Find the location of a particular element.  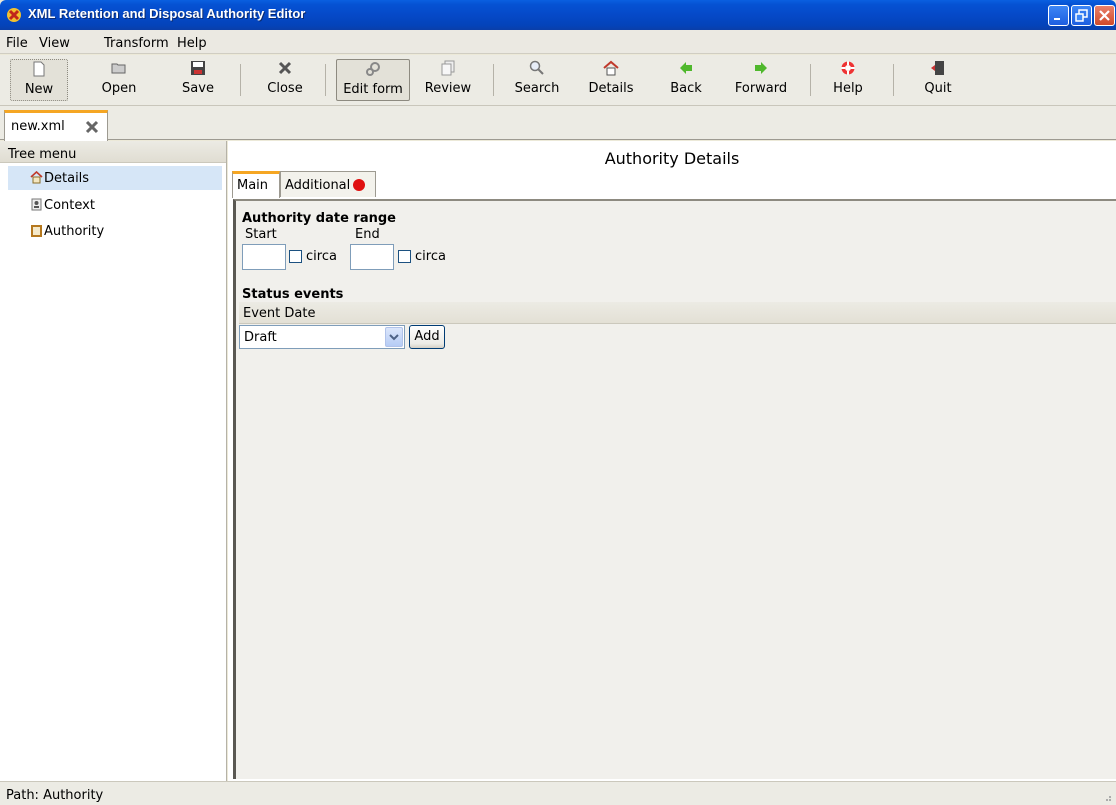

quit-button: Quit is located at coordinates (938, 80).